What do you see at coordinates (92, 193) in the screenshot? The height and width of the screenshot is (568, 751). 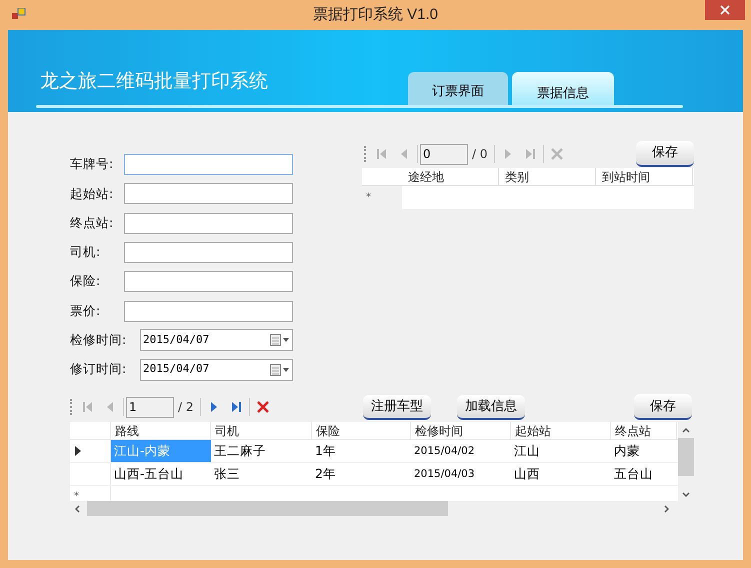 I see `field-label: 起始站:` at bounding box center [92, 193].